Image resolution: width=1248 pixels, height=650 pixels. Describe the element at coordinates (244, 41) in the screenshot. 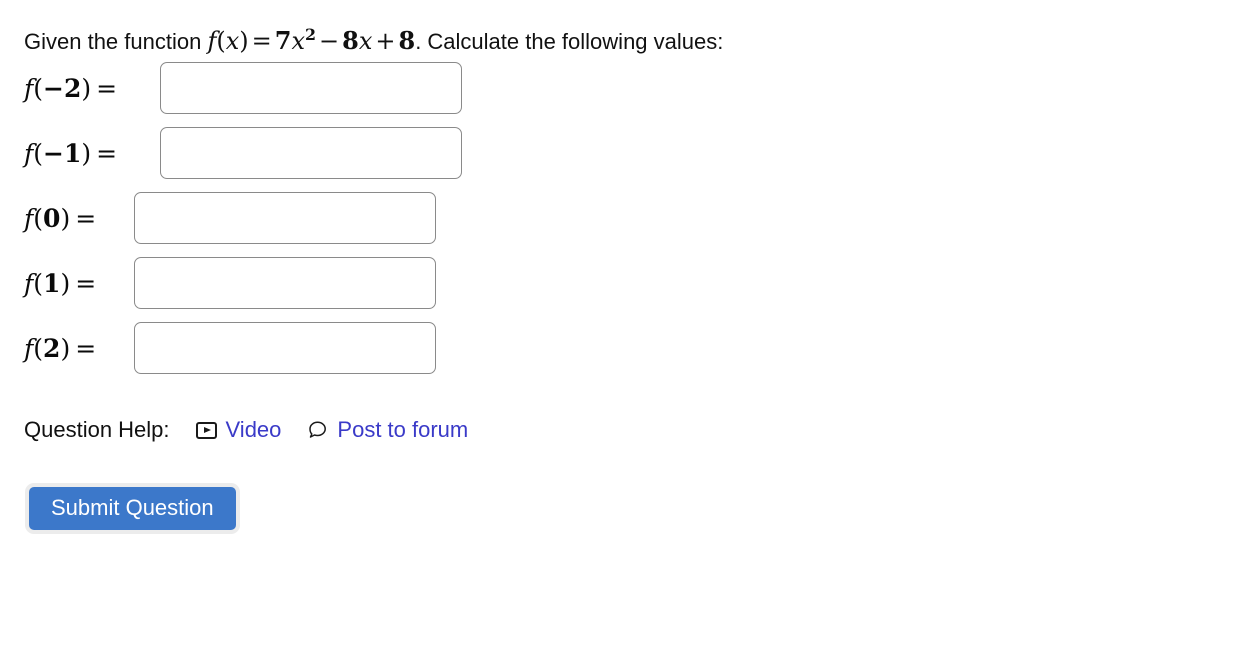

I see `paren-close: )` at that location.